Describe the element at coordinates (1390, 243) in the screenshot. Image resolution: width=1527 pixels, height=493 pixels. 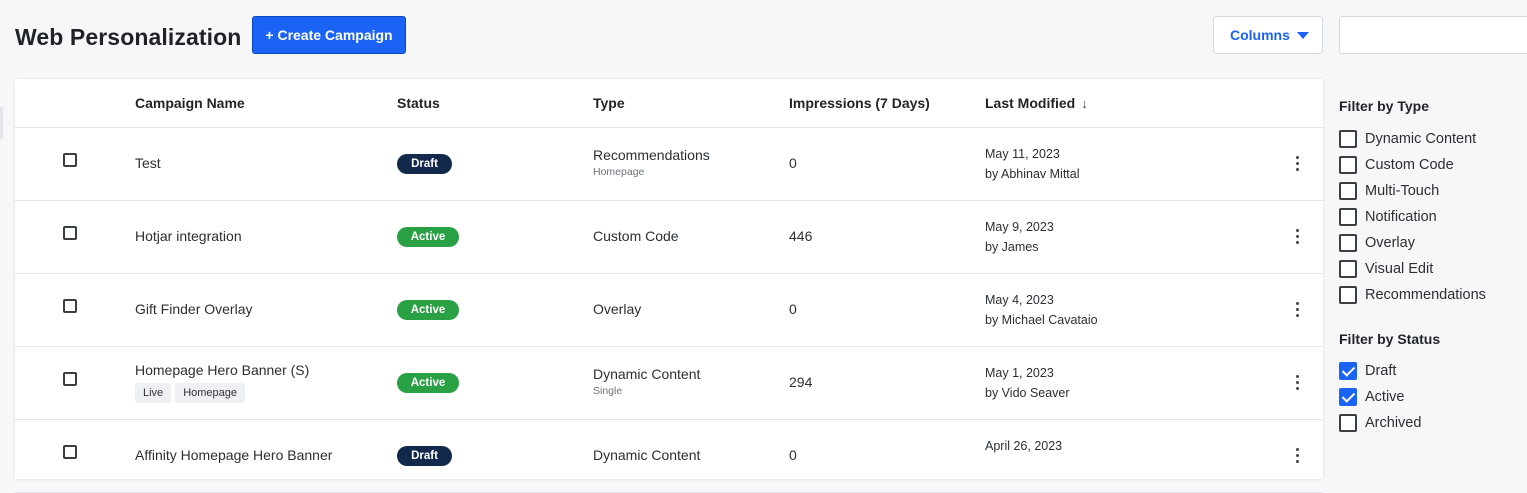
I see `filter-label: Overlay` at that location.